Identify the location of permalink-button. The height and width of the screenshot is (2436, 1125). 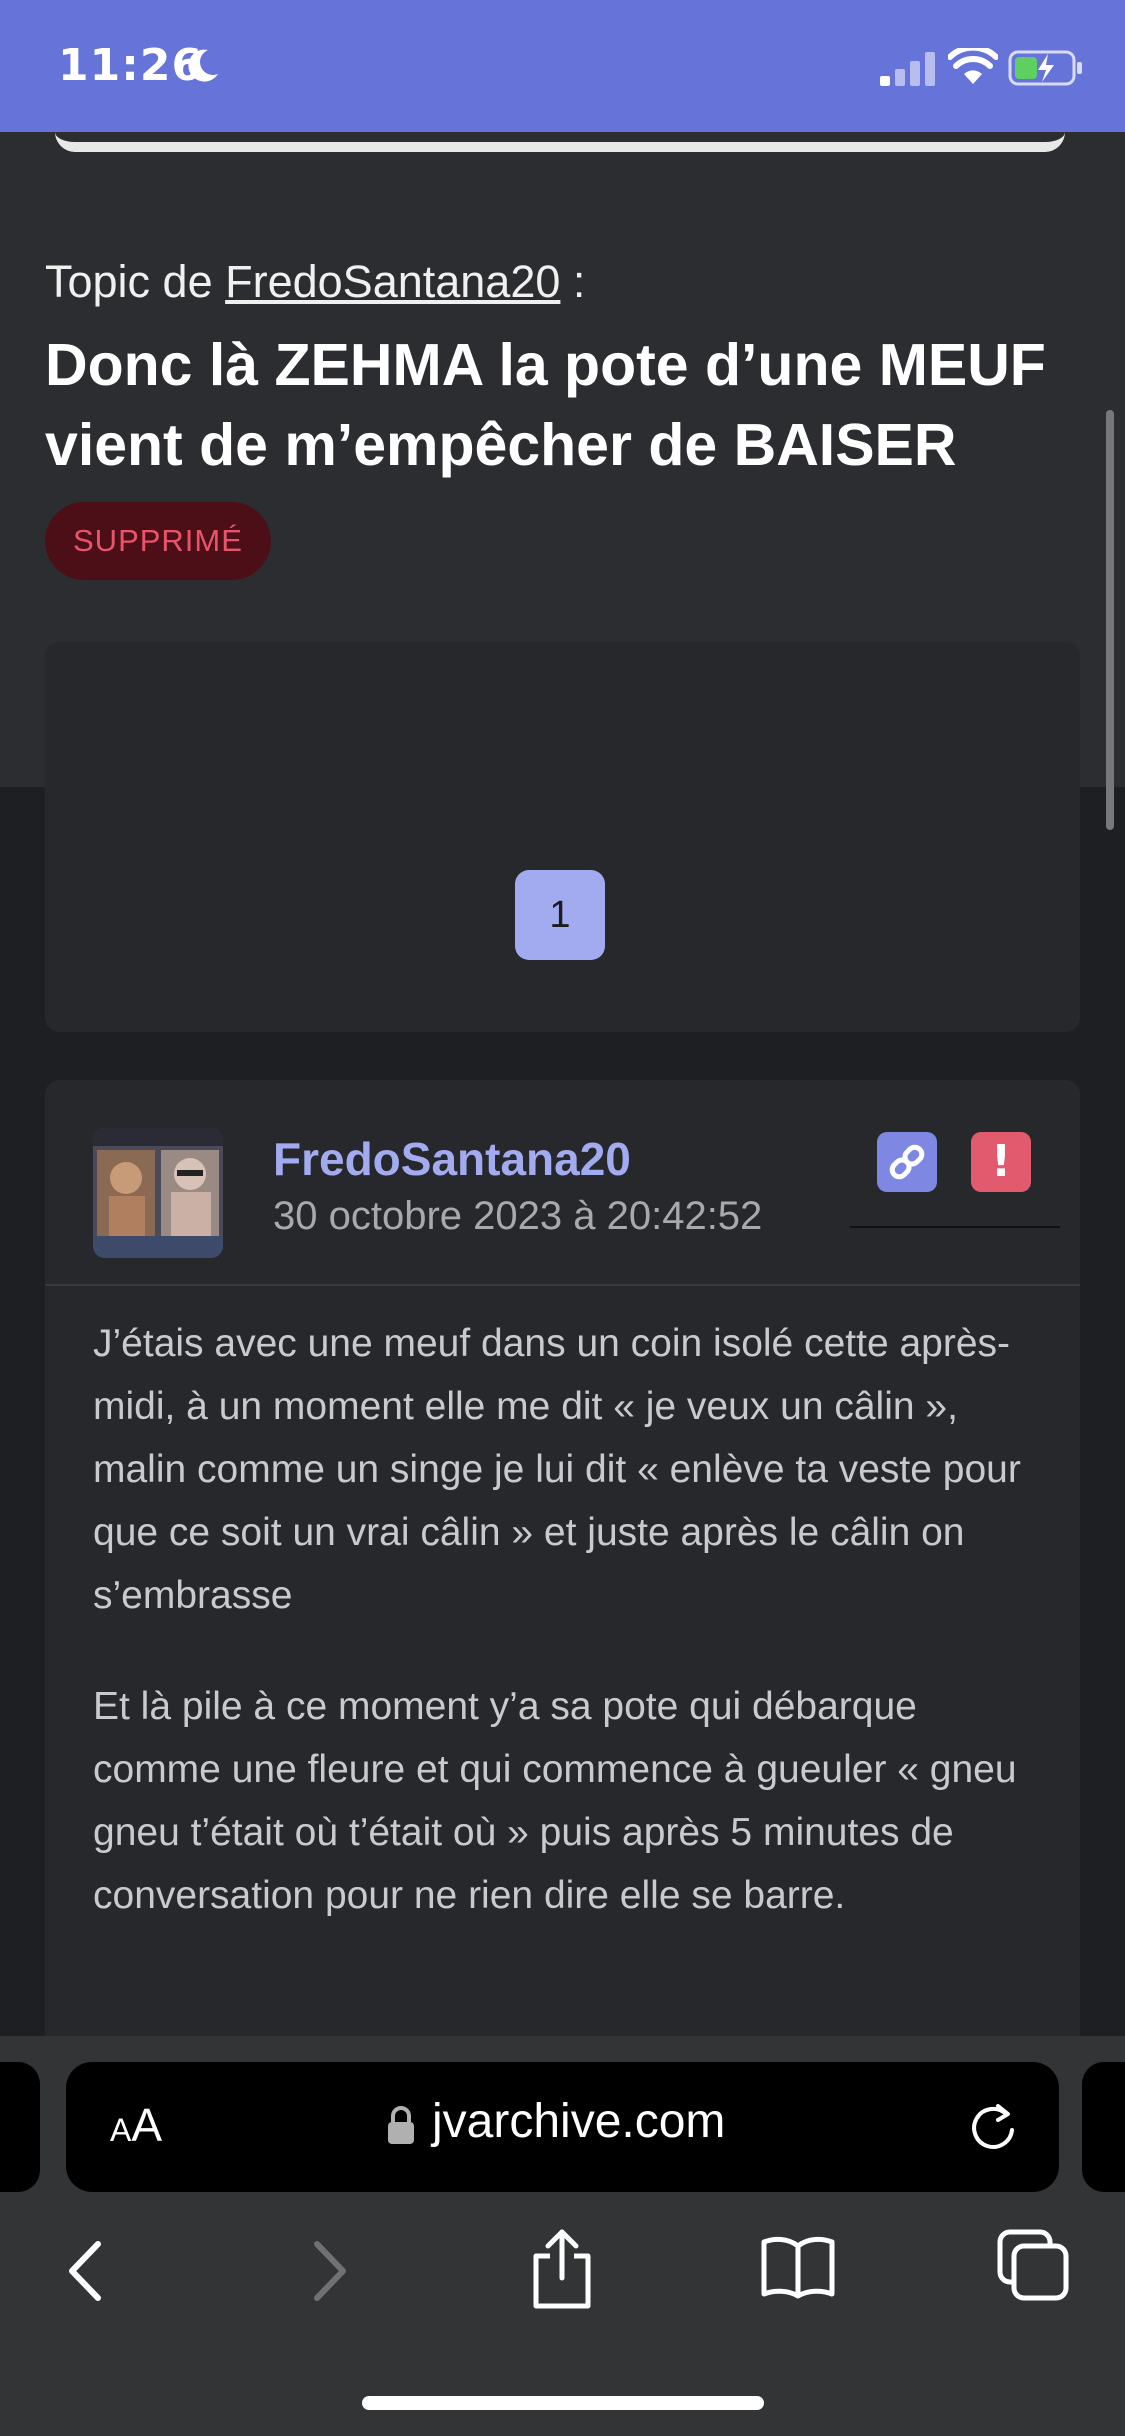
(907, 1162).